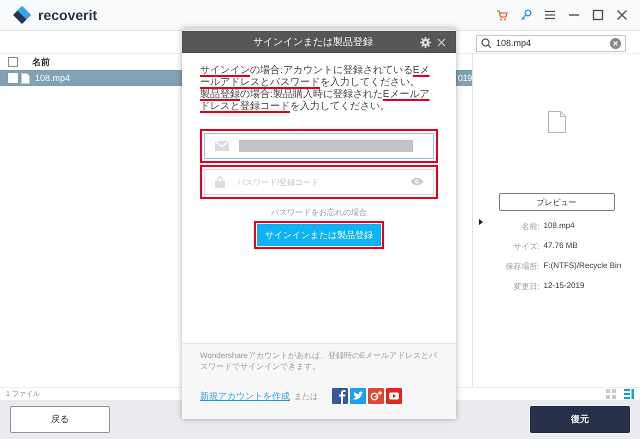 The height and width of the screenshot is (439, 640). Describe the element at coordinates (315, 101) in the screenshot. I see `instruction-text: 製品登録の場合:製品購入時に登録されたEメールアドレスと登録コード を入力してください。` at that location.